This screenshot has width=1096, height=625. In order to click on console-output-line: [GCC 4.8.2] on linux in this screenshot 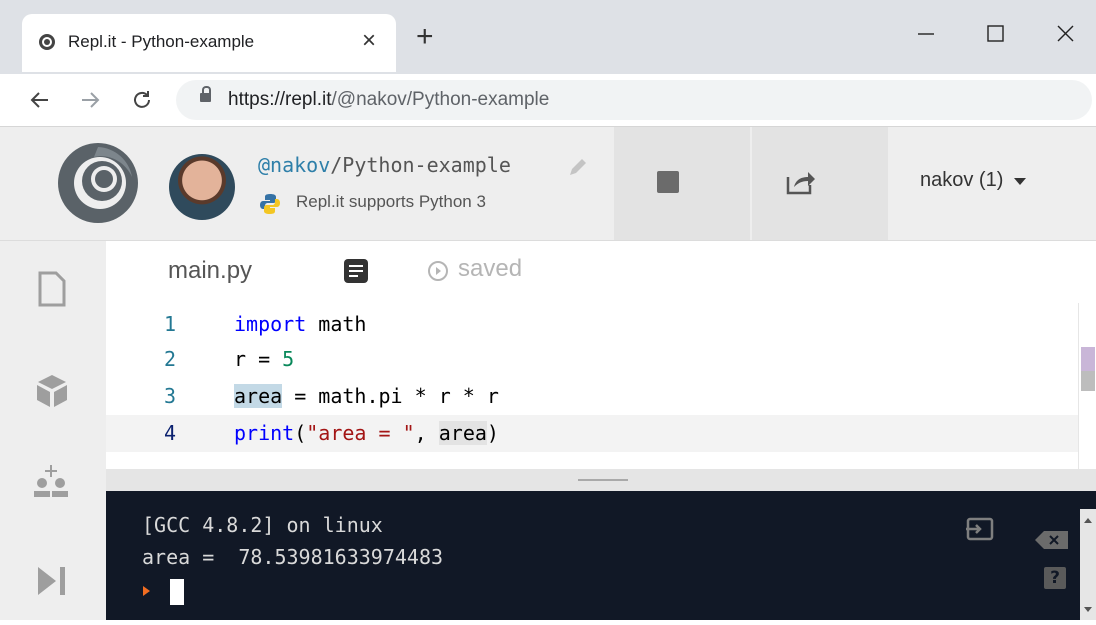, I will do `click(262, 525)`.